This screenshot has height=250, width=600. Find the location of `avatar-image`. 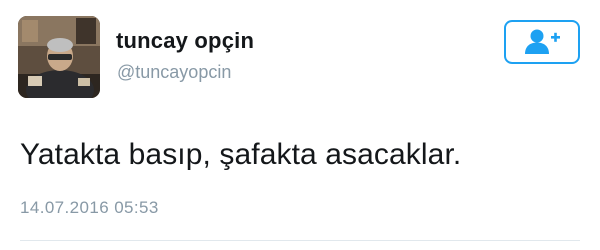

avatar-image is located at coordinates (59, 57).